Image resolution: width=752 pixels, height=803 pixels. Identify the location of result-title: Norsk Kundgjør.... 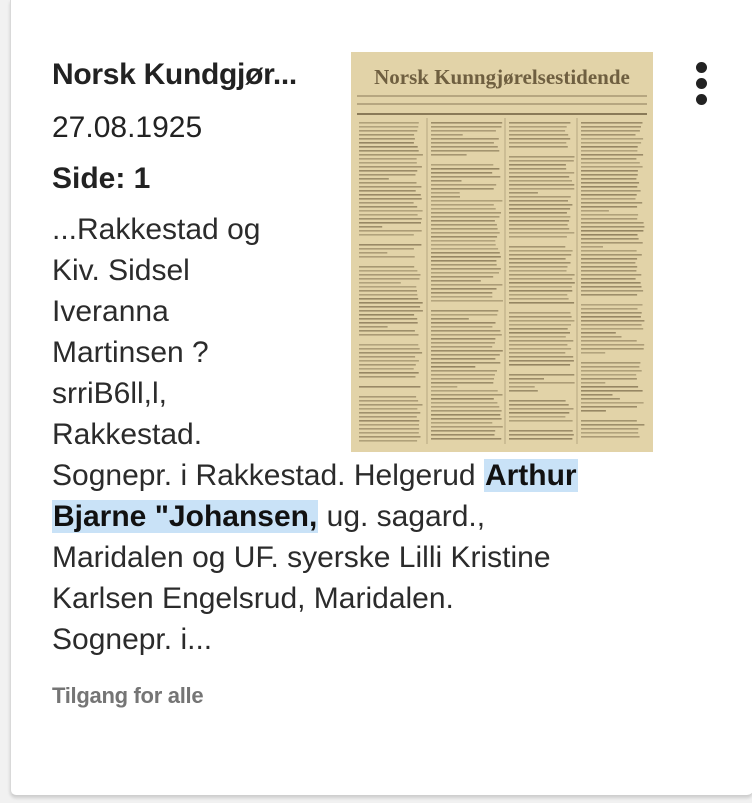
(174, 75).